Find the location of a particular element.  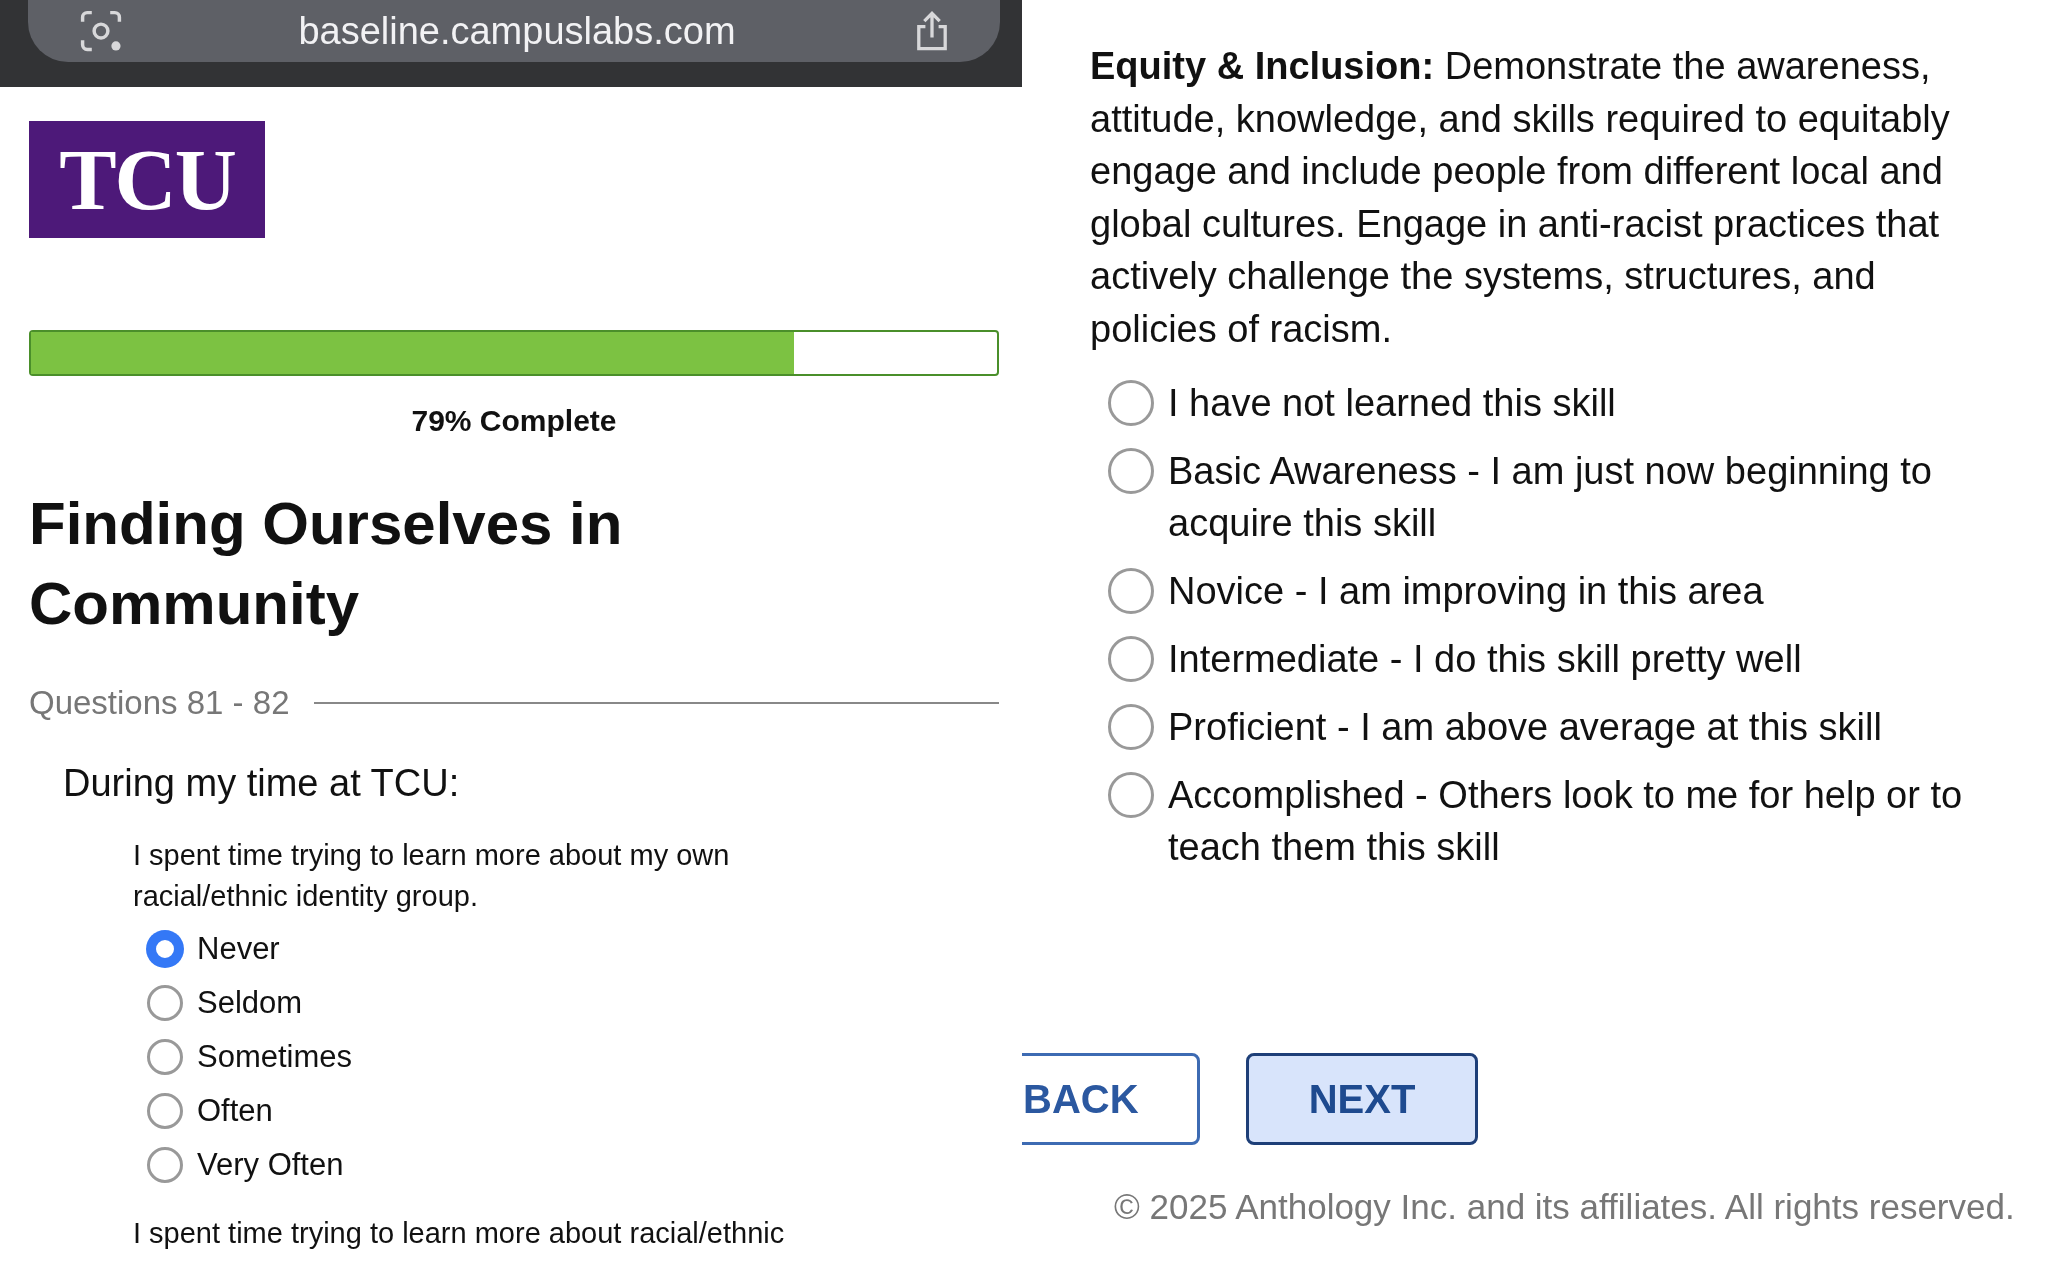

option-label: Intermediate - I do this skill pretty well is located at coordinates (1598, 659).